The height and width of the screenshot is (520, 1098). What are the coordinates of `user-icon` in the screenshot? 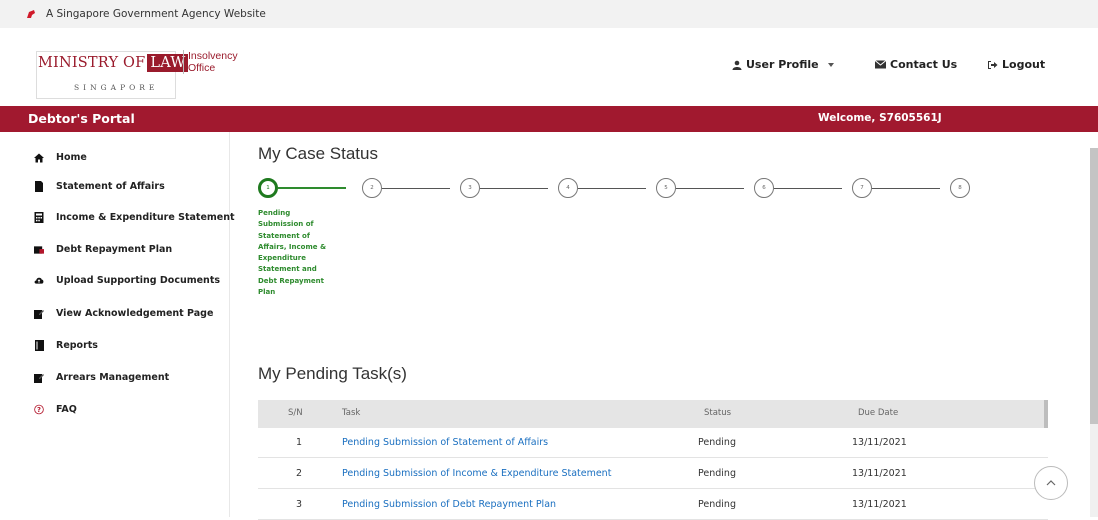 It's located at (737, 65).